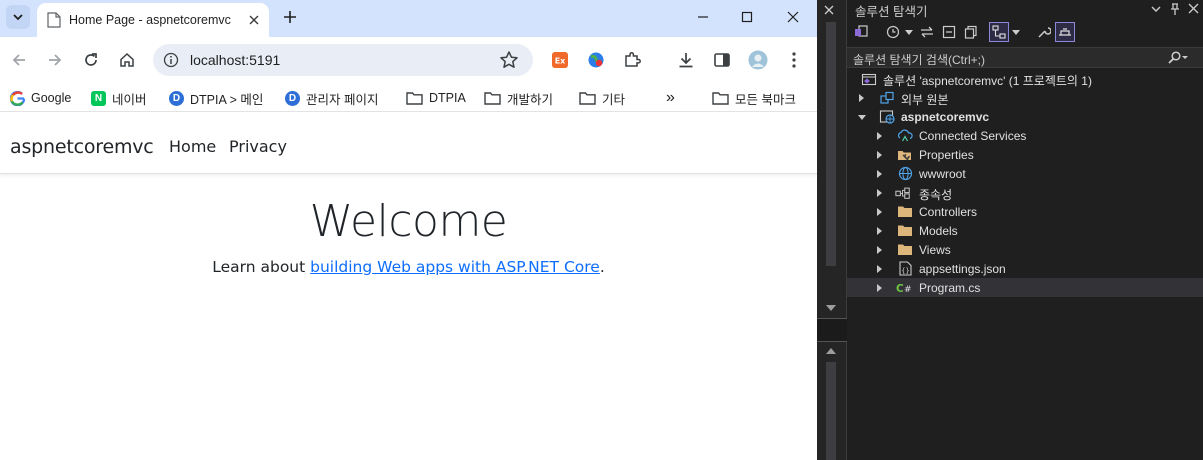 The width and height of the screenshot is (1203, 460). What do you see at coordinates (1065, 32) in the screenshot?
I see `preview-button` at bounding box center [1065, 32].